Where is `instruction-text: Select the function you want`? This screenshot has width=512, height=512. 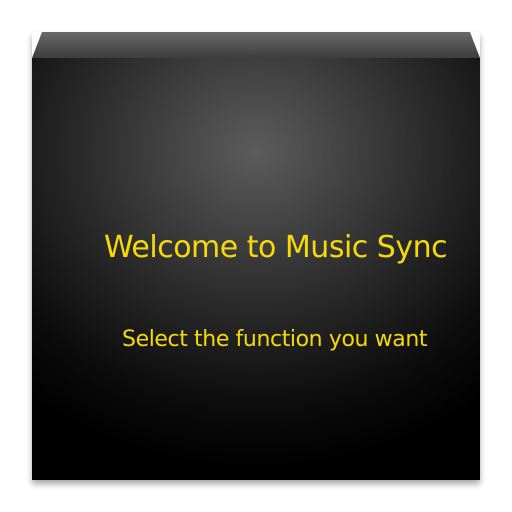 instruction-text: Select the function you want is located at coordinates (275, 339).